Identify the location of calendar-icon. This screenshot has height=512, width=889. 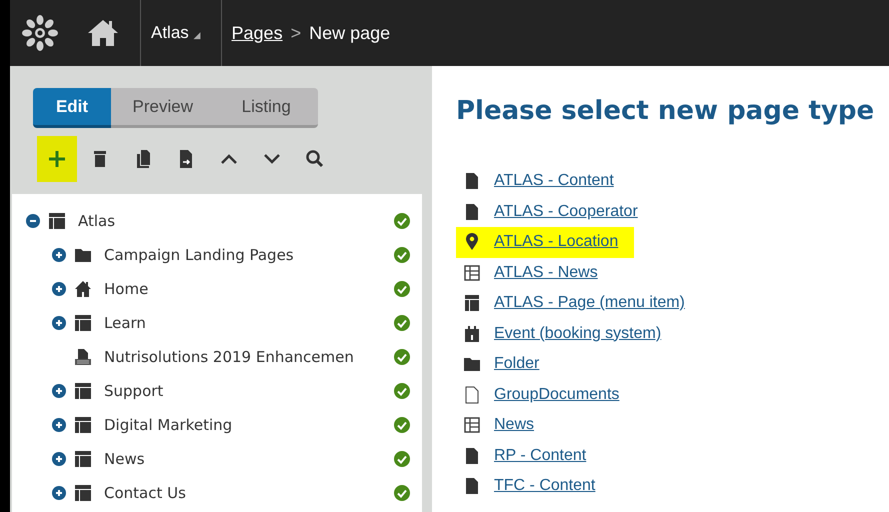
(472, 333).